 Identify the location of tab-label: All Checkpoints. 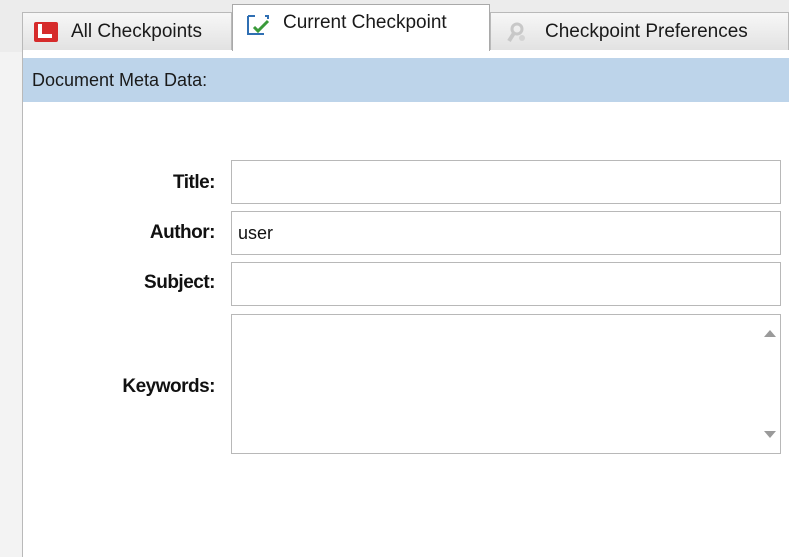
(136, 31).